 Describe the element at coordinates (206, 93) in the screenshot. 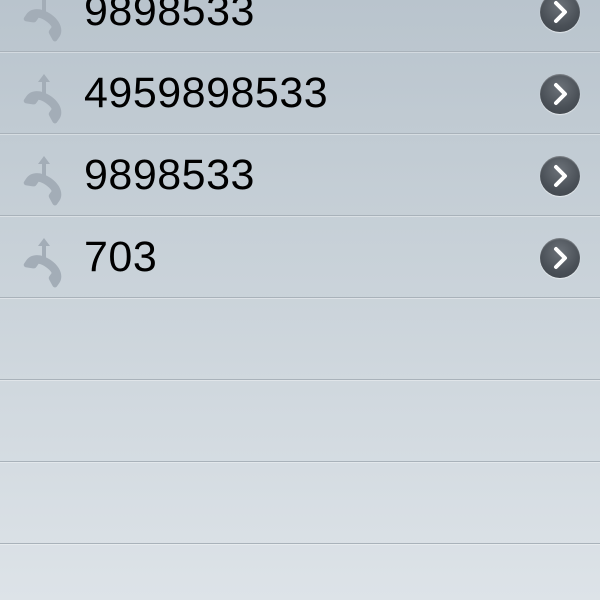

I see `phone-number: 4959898533` at that location.